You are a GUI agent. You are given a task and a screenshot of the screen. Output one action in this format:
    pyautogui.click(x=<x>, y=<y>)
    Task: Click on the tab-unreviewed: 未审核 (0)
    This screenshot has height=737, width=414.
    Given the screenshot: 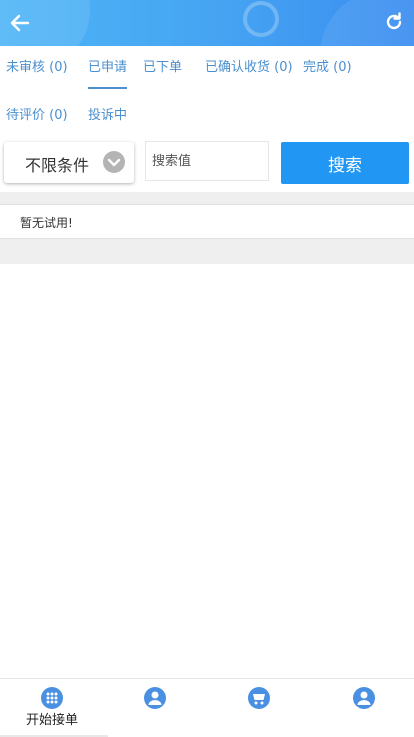 What is the action you would take?
    pyautogui.click(x=37, y=68)
    